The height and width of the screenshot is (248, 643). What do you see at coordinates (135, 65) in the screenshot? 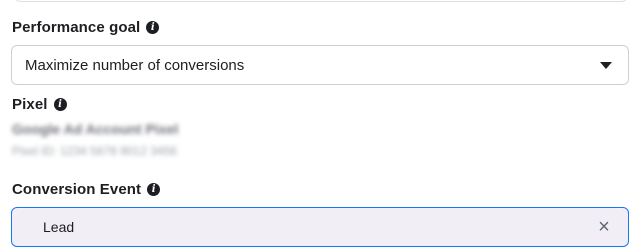
I see `performance-goal-value: Maximize number of conversions` at bounding box center [135, 65].